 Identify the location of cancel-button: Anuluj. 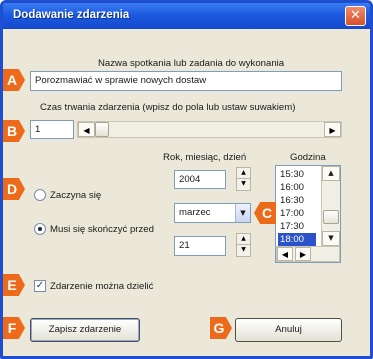
(288, 330).